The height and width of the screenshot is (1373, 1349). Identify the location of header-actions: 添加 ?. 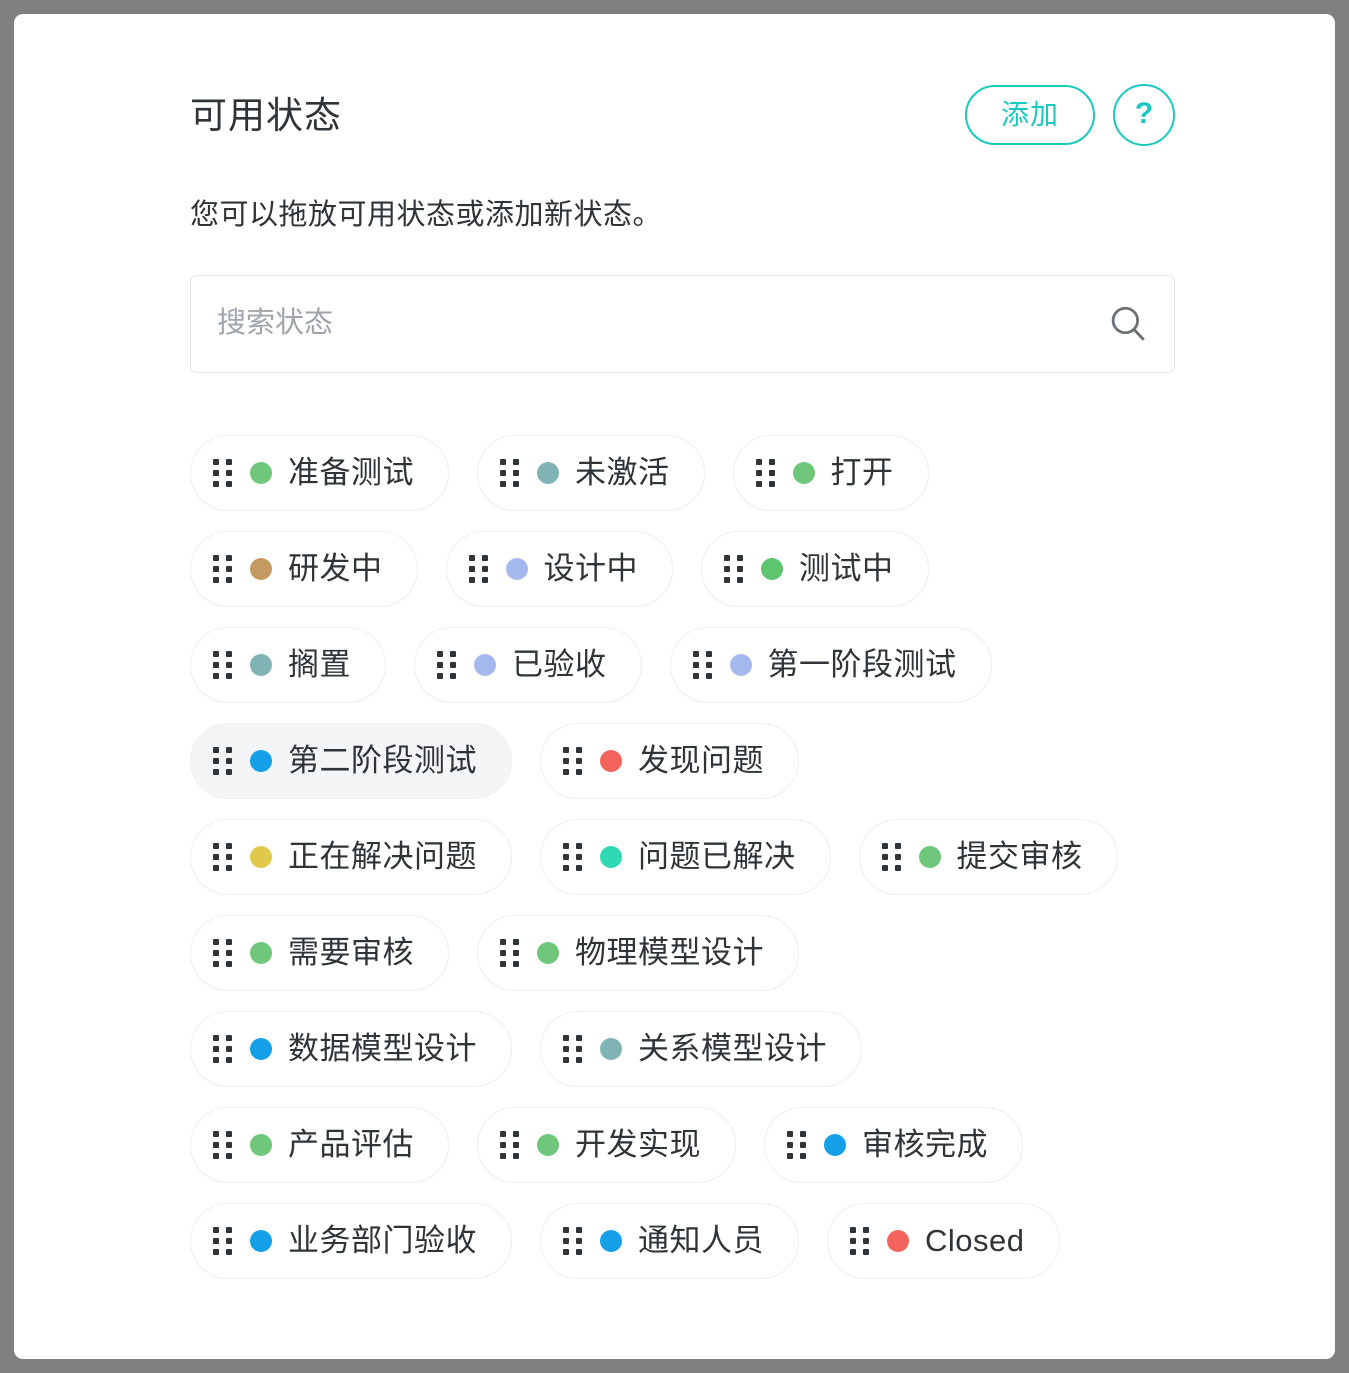
(1069, 115).